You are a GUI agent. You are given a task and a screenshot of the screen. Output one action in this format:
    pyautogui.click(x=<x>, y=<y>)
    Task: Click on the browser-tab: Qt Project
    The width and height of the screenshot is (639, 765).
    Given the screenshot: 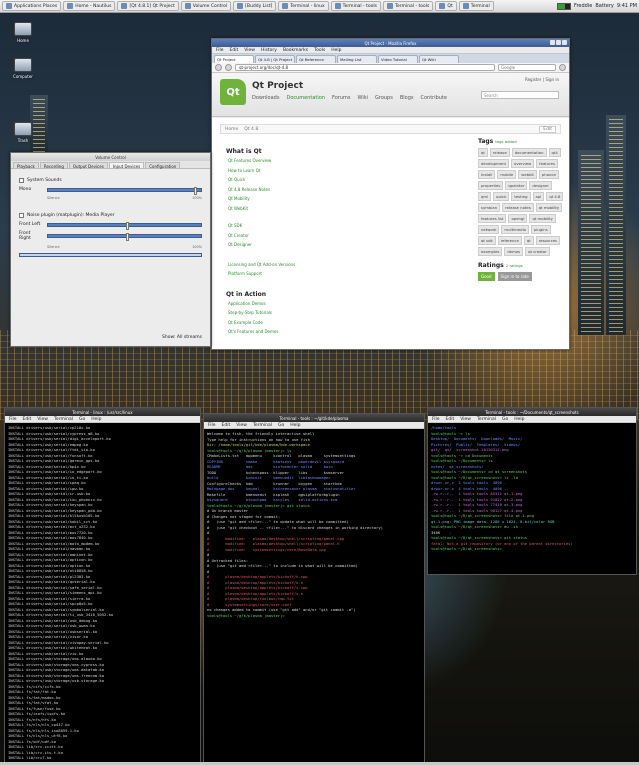 What is the action you would take?
    pyautogui.click(x=234, y=59)
    